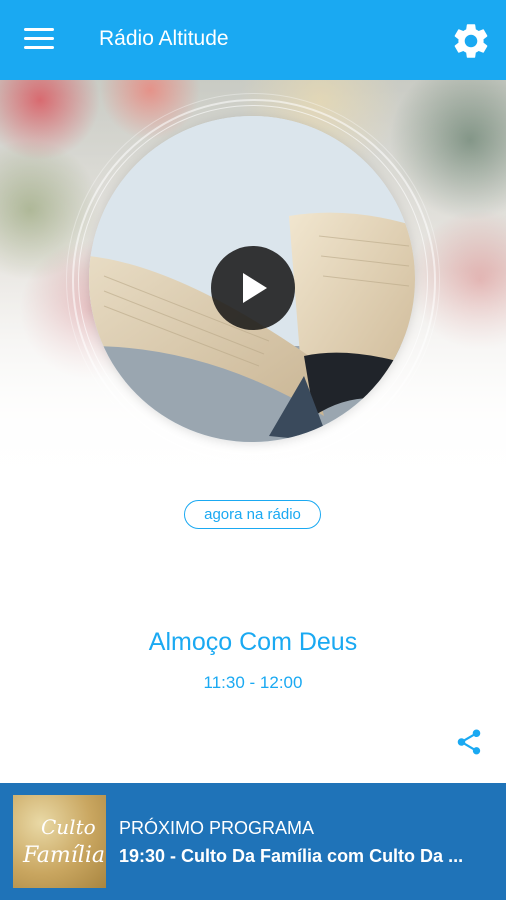 Image resolution: width=506 pixels, height=900 pixels. What do you see at coordinates (68, 827) in the screenshot?
I see `thumbnail-text-culto: Culto` at bounding box center [68, 827].